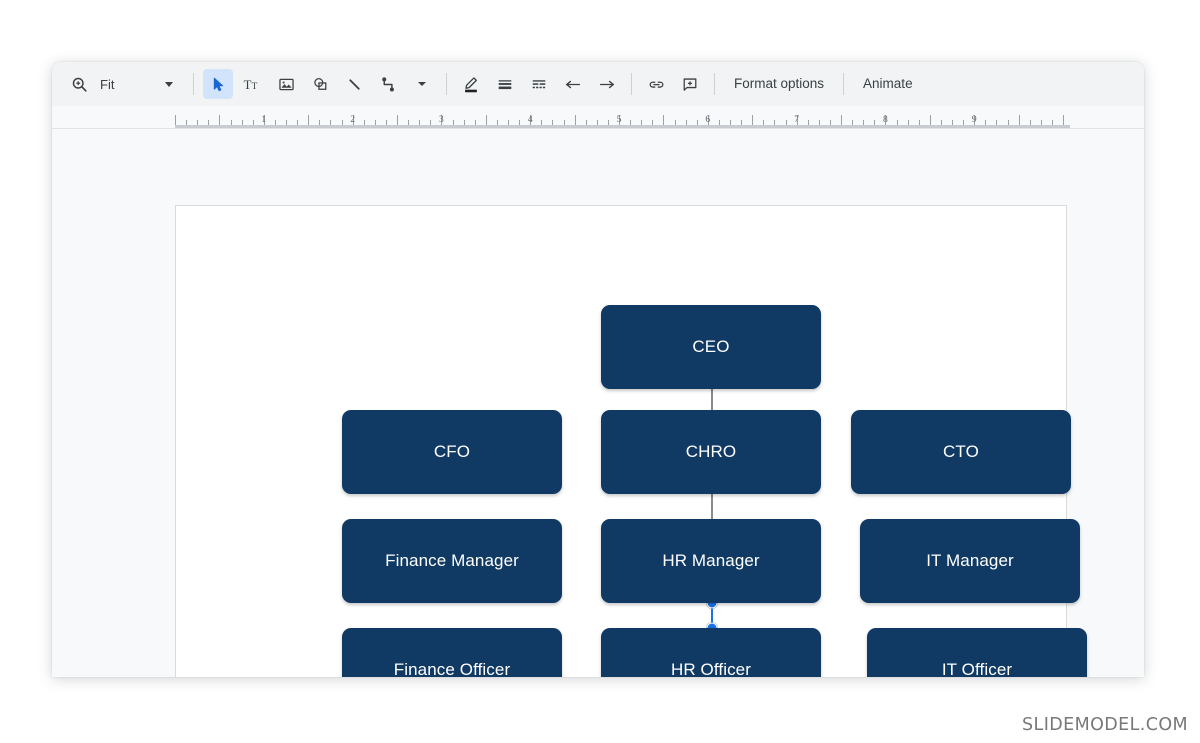  I want to click on text-box-tool: T T, so click(252, 84).